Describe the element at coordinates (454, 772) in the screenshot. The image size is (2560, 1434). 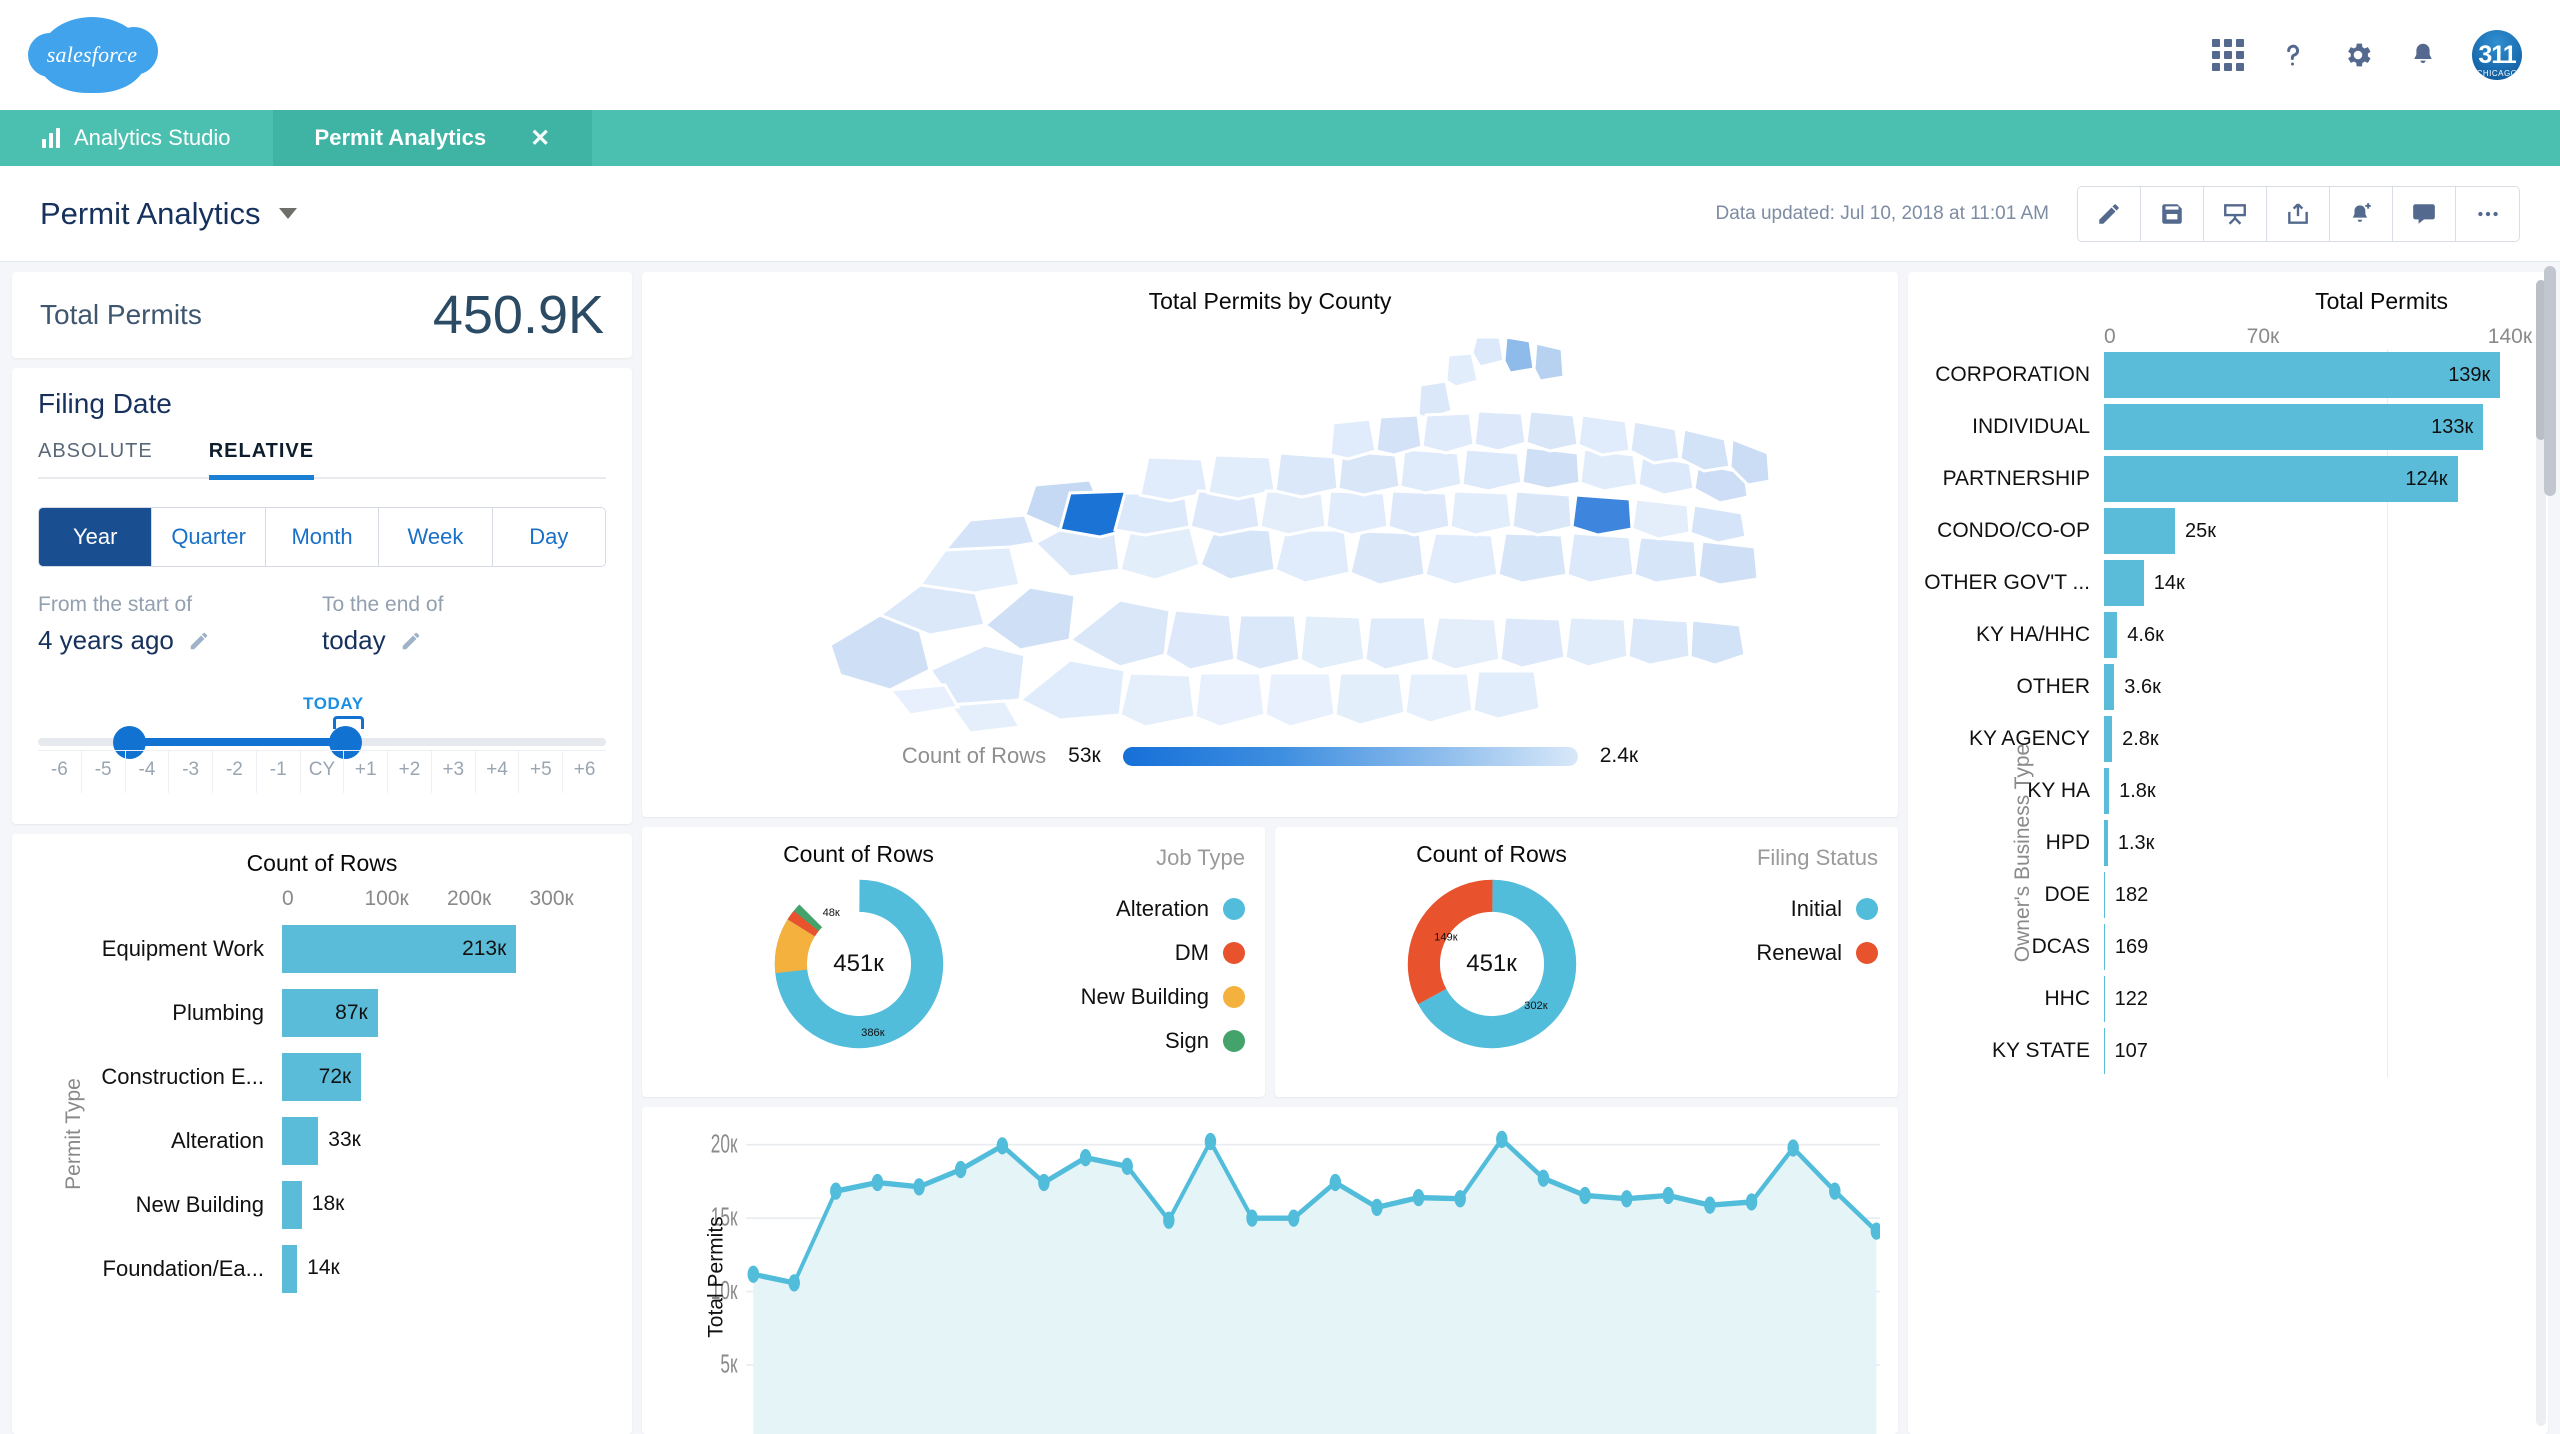
I see `slider-tick: +3` at that location.